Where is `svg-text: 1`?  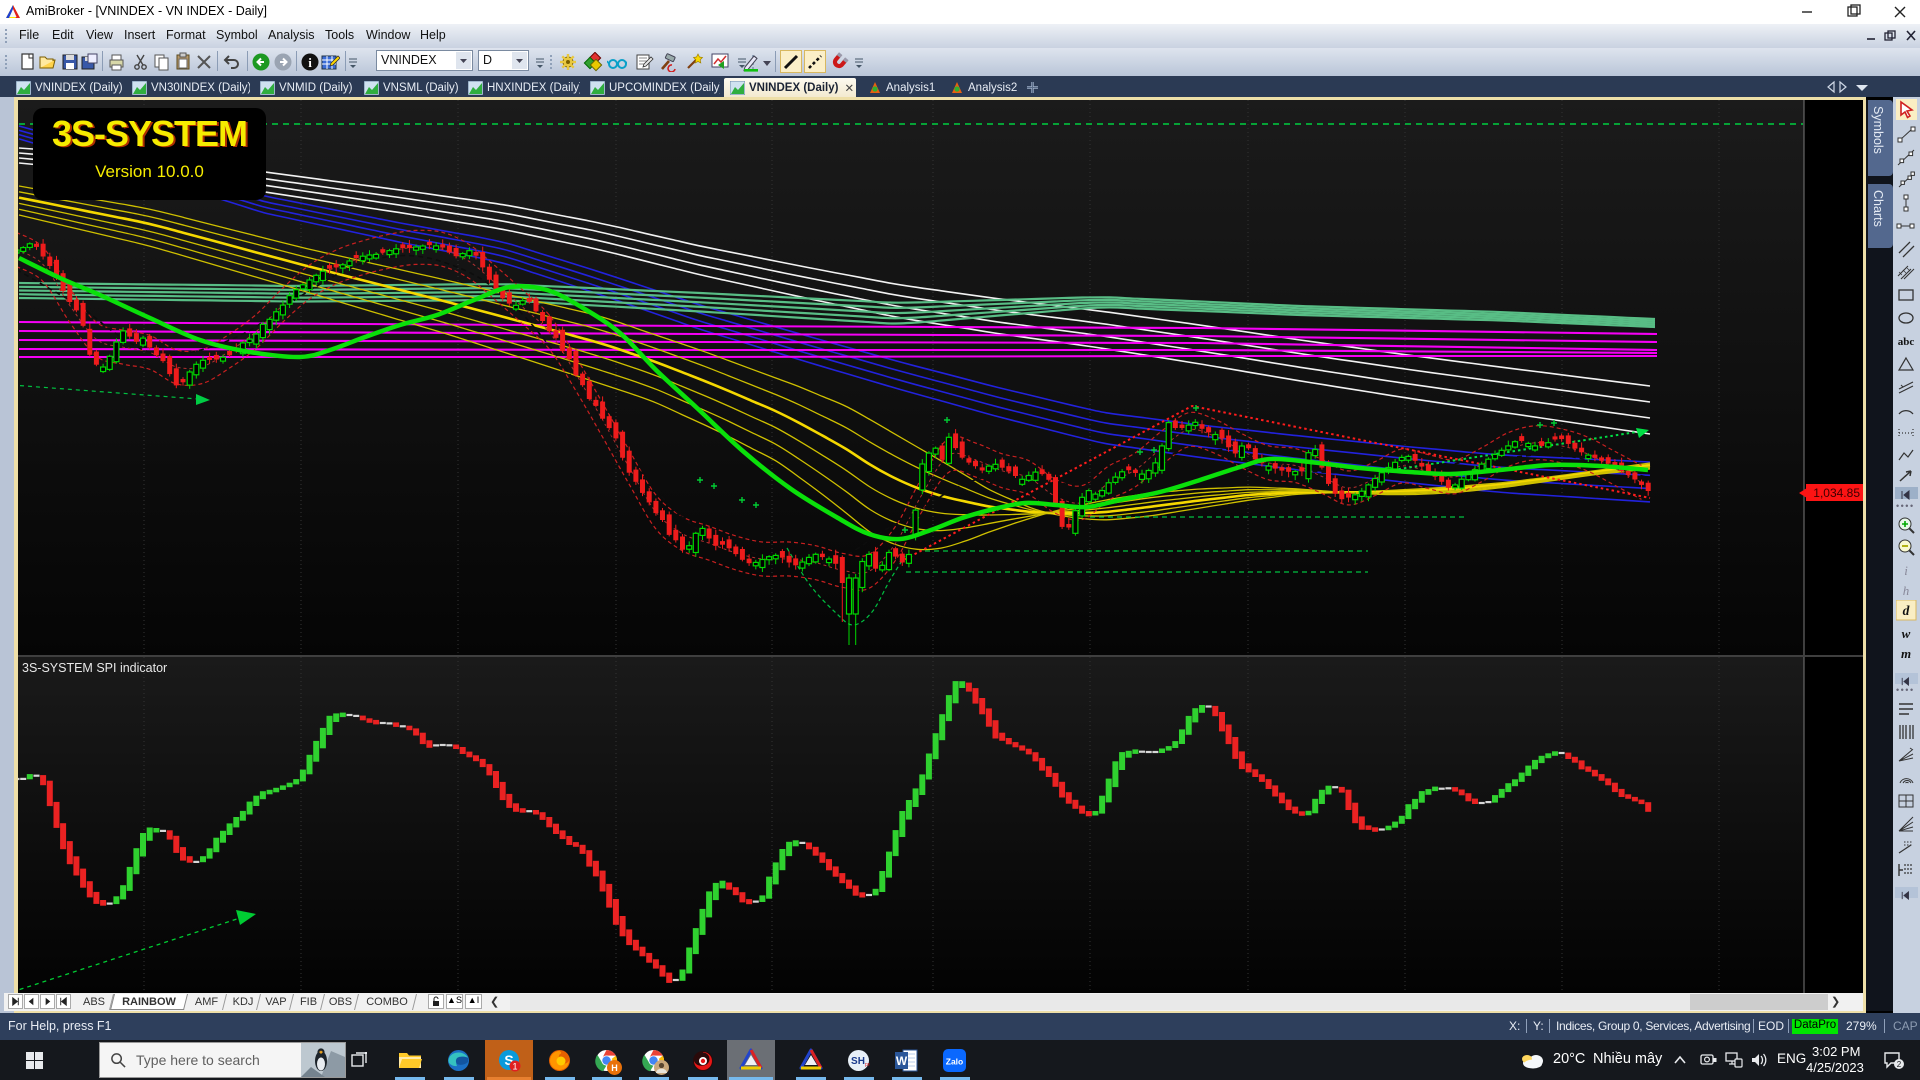 svg-text: 1 is located at coordinates (514, 1067).